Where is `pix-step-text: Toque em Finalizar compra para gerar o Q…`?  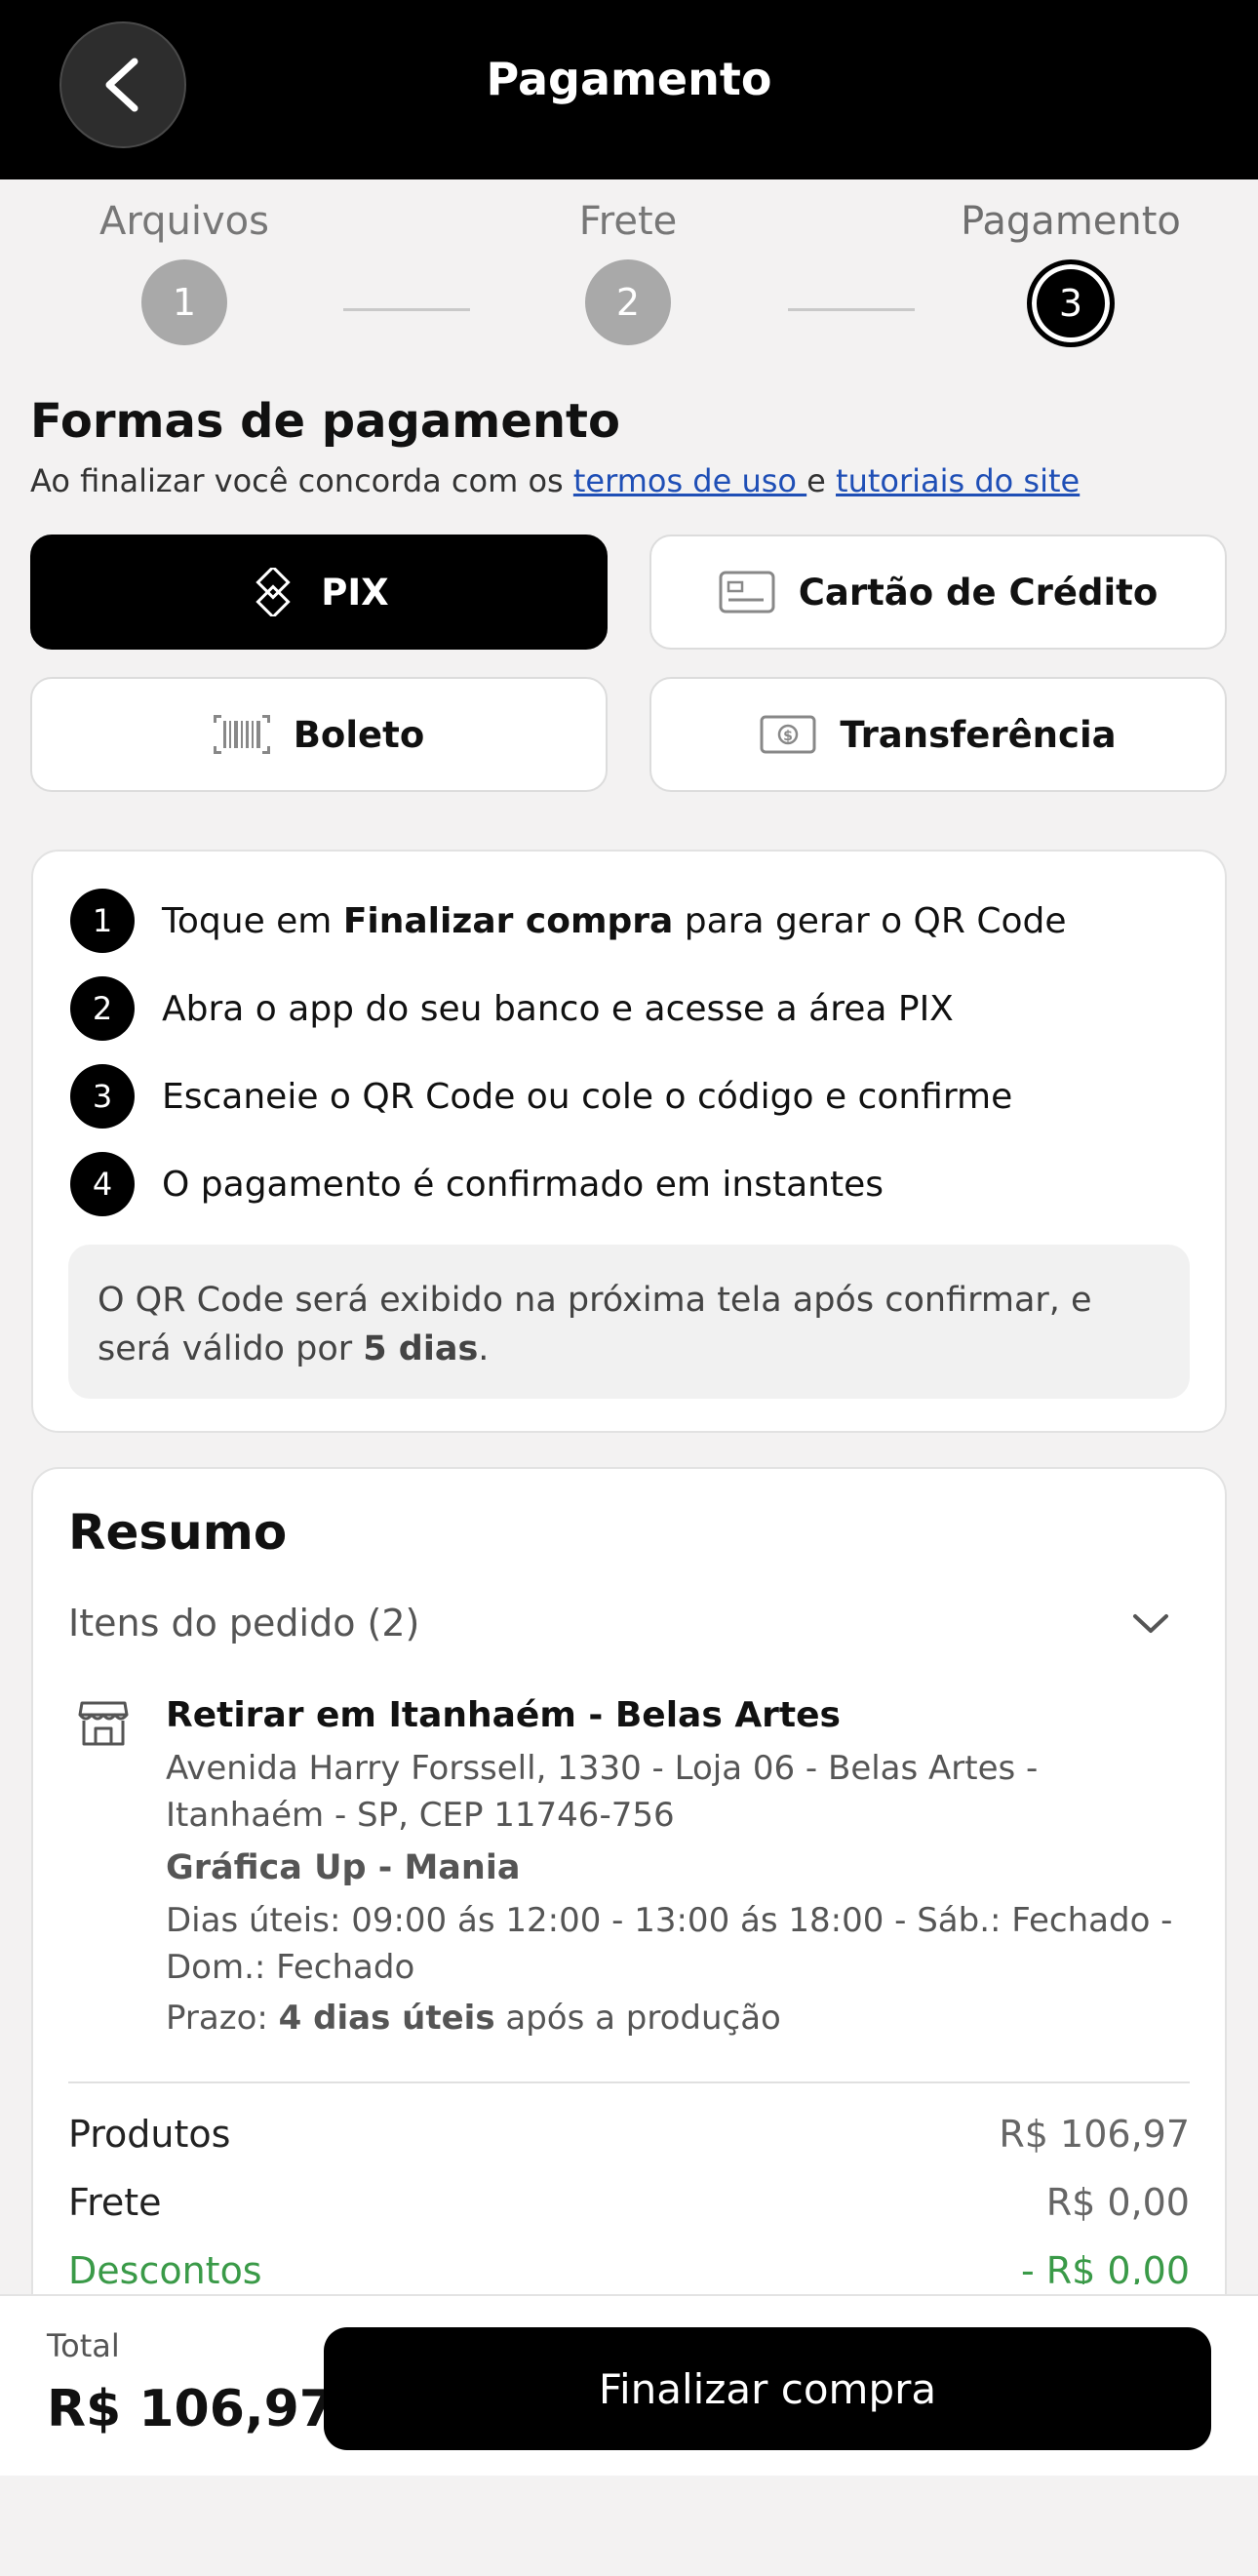
pix-step-text: Toque em Finalizar compra para gerar o Q… is located at coordinates (614, 921).